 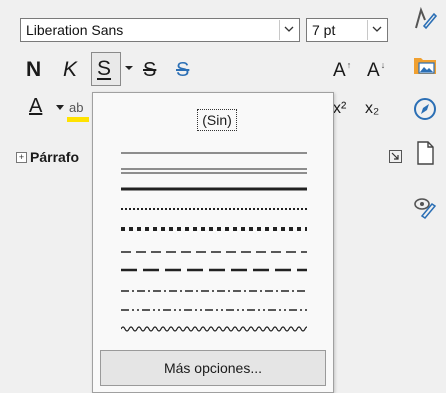 I want to click on font-color-button: A, so click(x=39, y=109).